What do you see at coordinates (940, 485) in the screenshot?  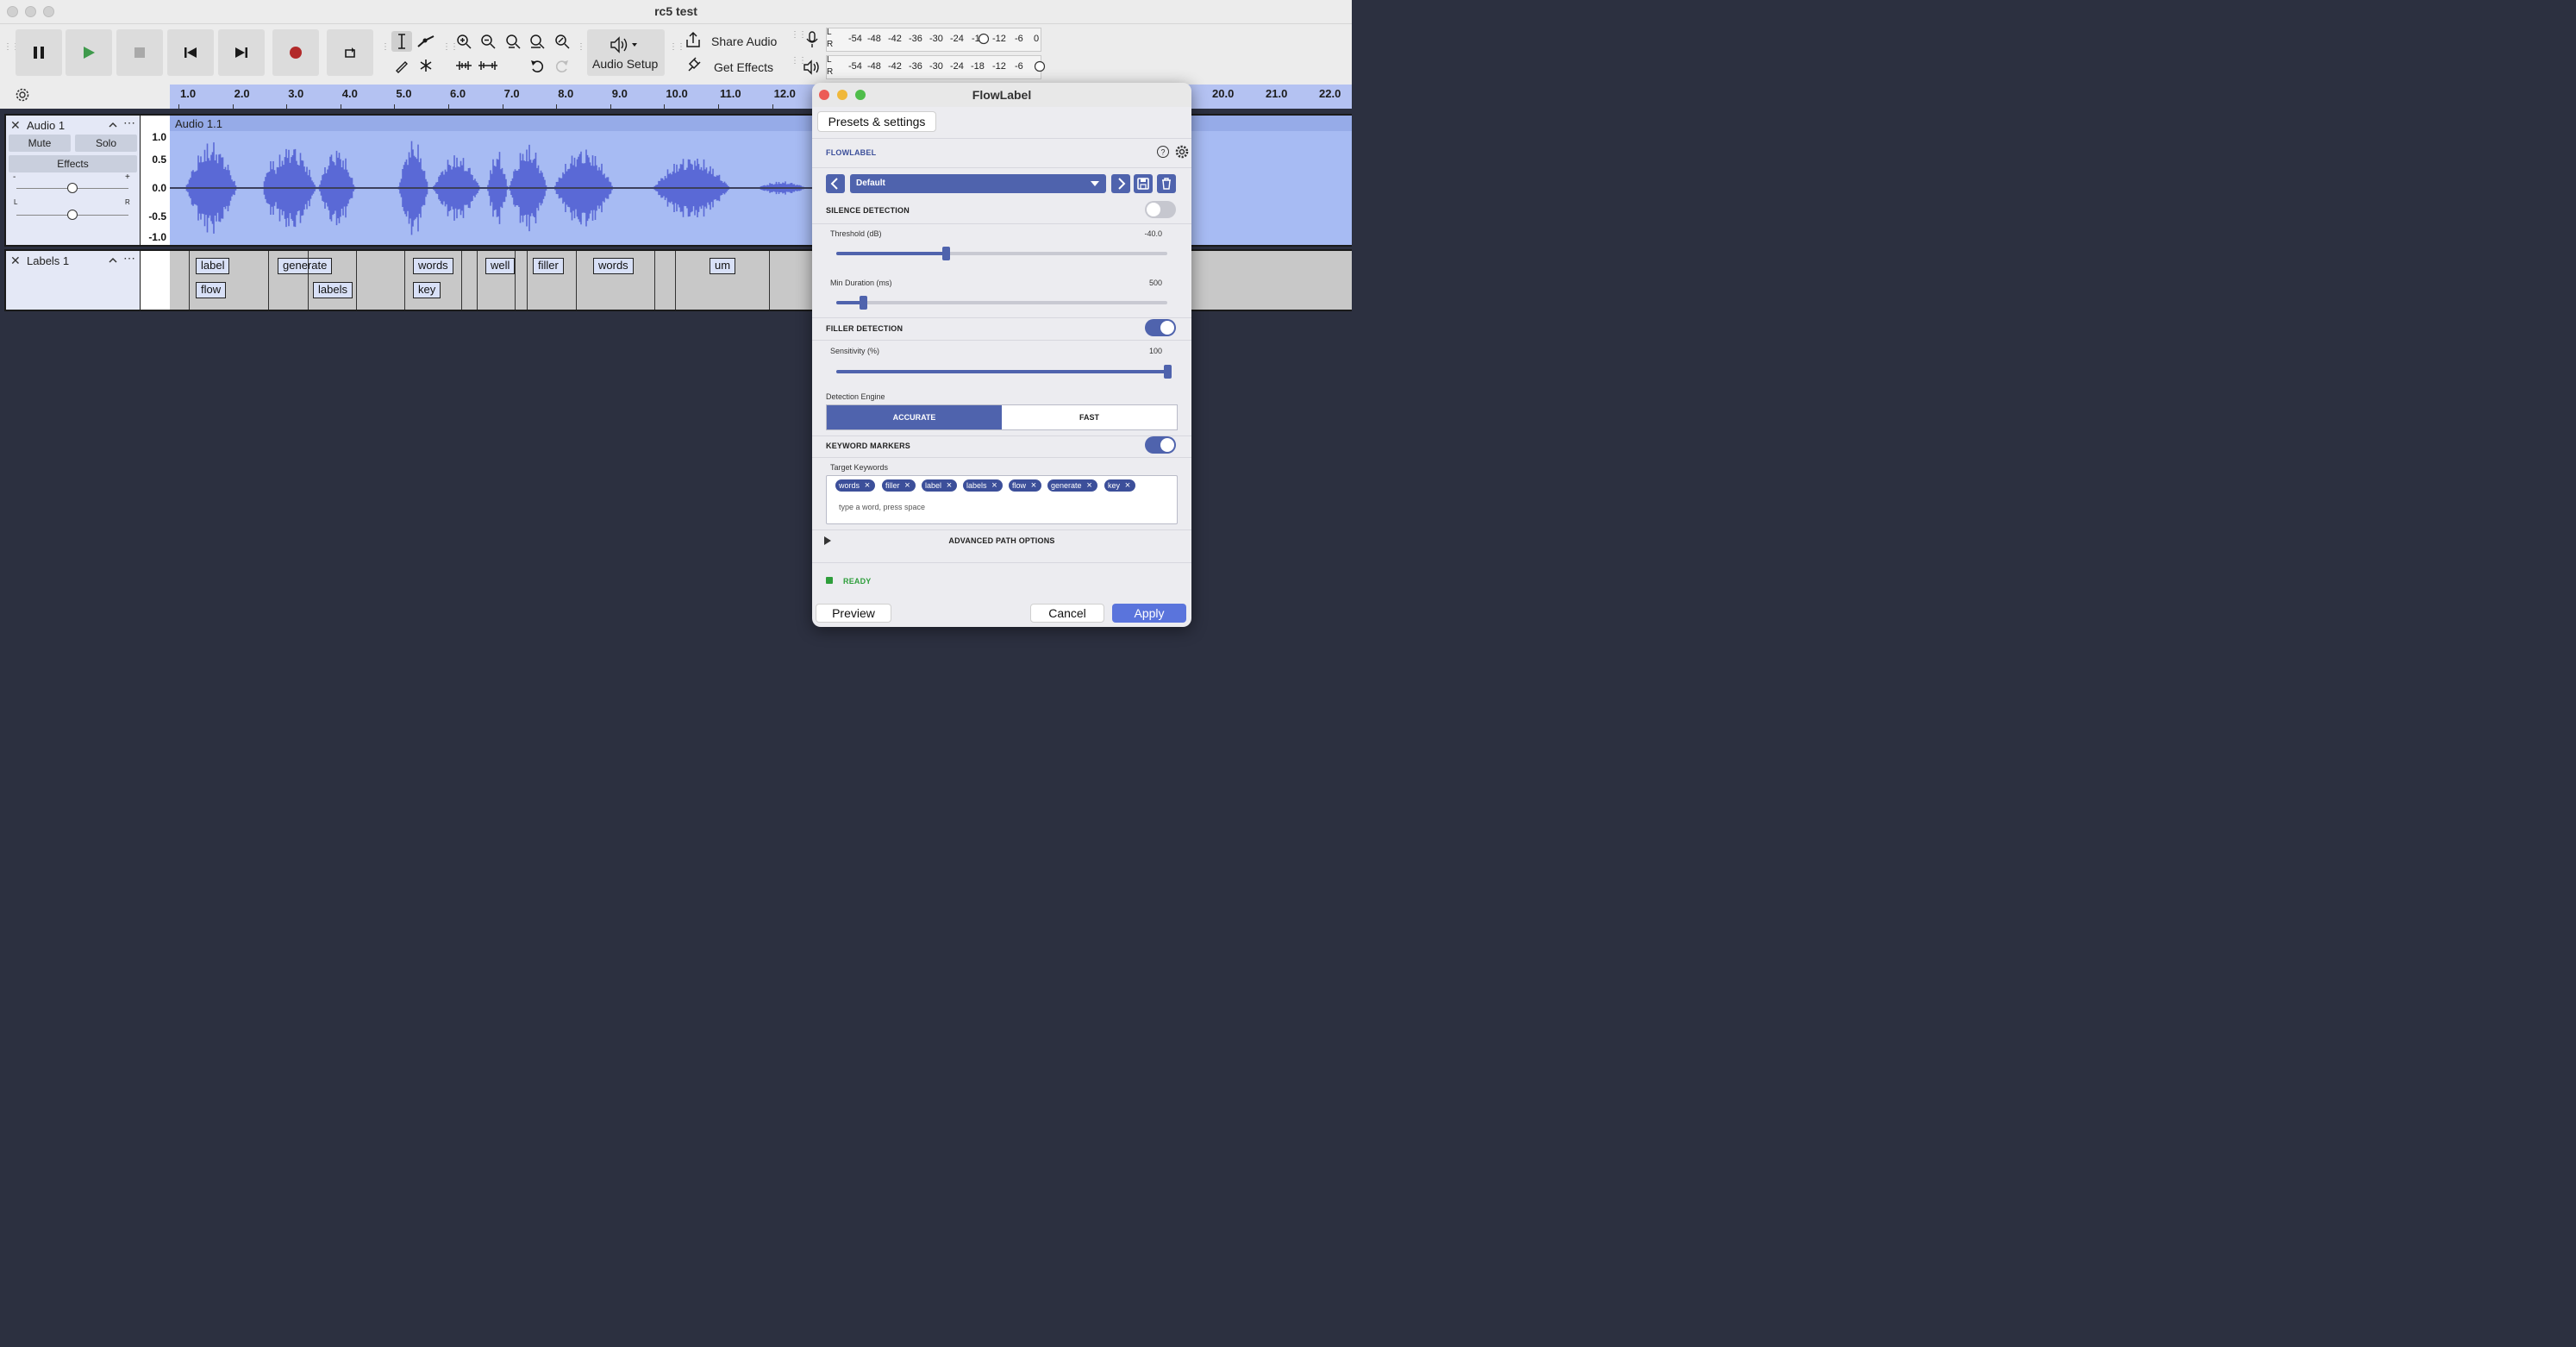 I see `keyword-chip: label ×` at bounding box center [940, 485].